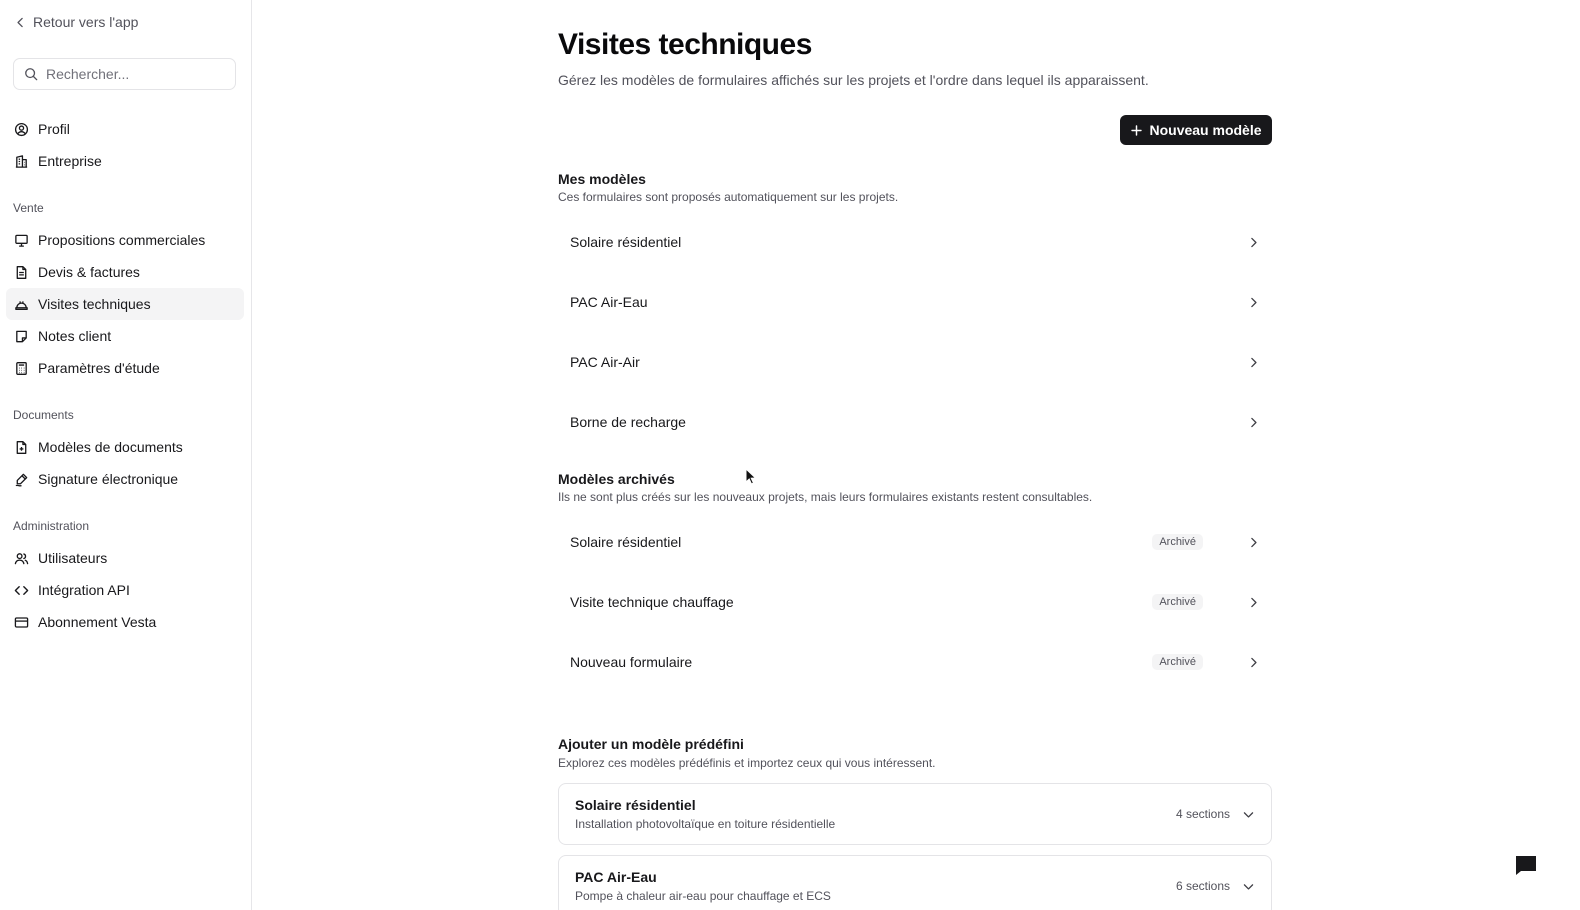 The height and width of the screenshot is (910, 1580). Describe the element at coordinates (605, 362) in the screenshot. I see `model-name: PAC Air-Air` at that location.